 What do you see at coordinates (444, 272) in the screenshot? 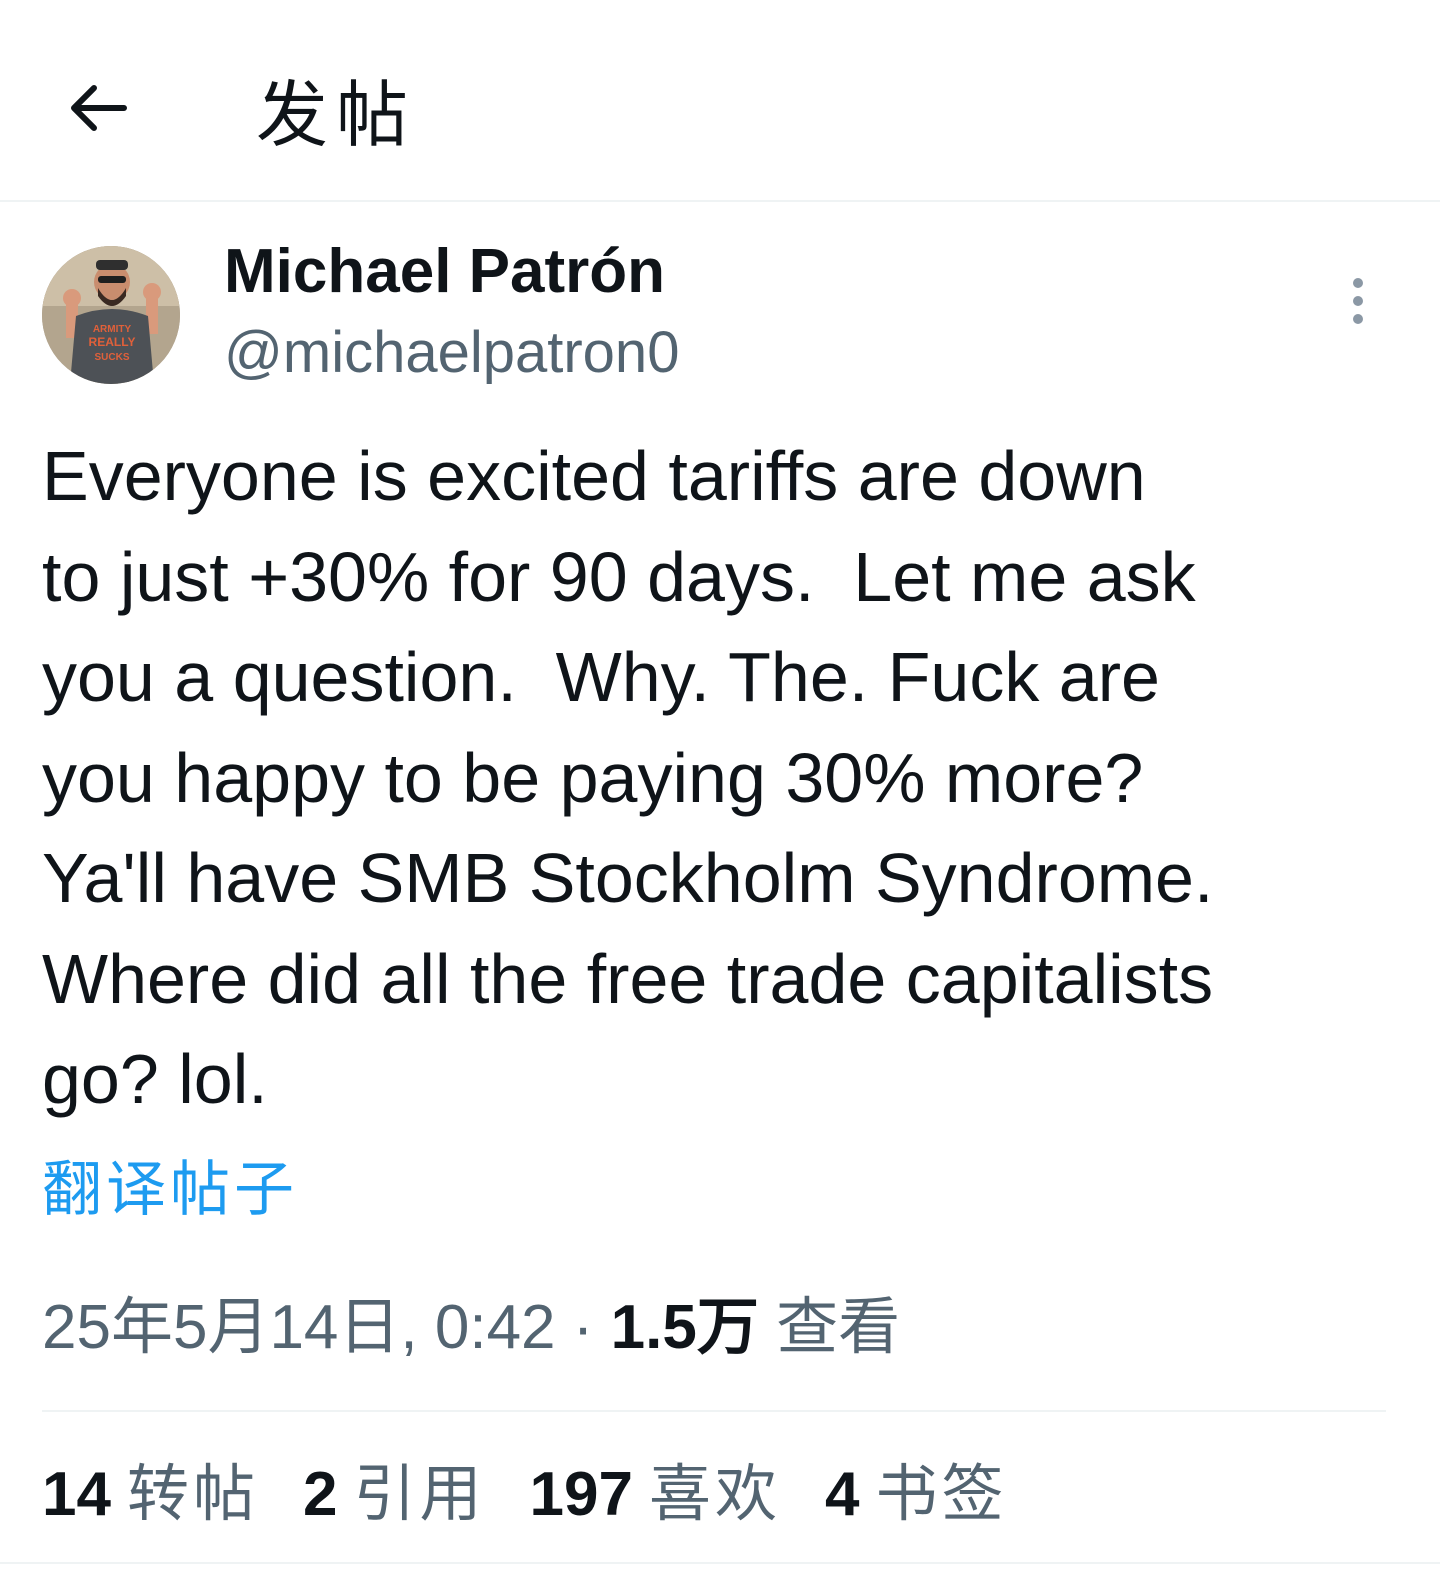
I see `author-name: Michael Patrón` at bounding box center [444, 272].